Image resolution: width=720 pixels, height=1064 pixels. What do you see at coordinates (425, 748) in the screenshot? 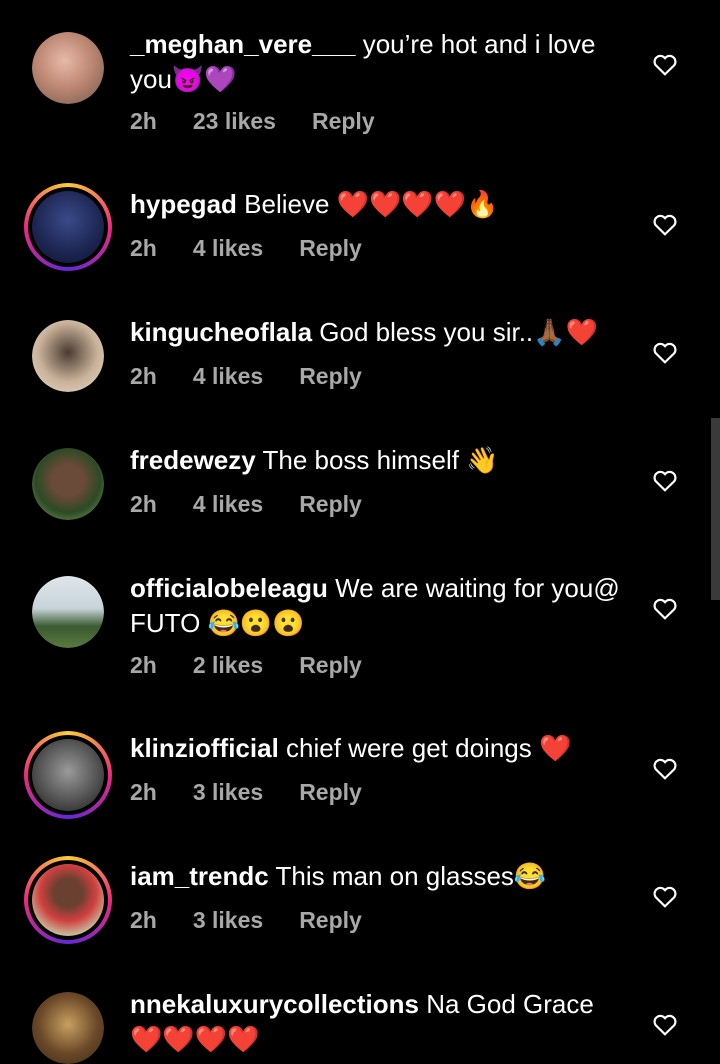
I see `comment-body: chief were get doings ❤️` at bounding box center [425, 748].